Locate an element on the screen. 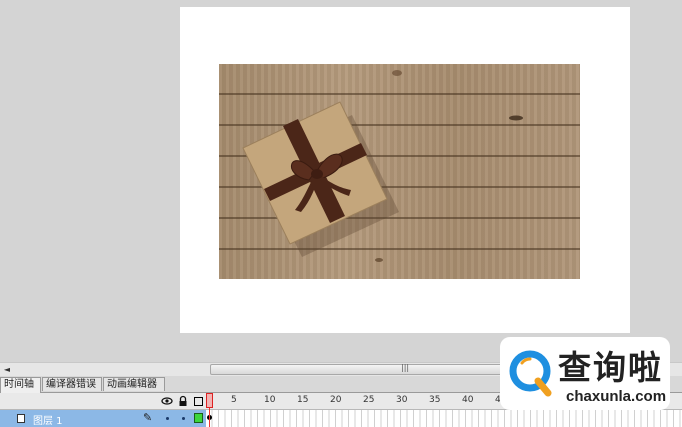 Image resolution: width=682 pixels, height=427 pixels. layer-row: 图层 1 ✎ is located at coordinates (341, 418).